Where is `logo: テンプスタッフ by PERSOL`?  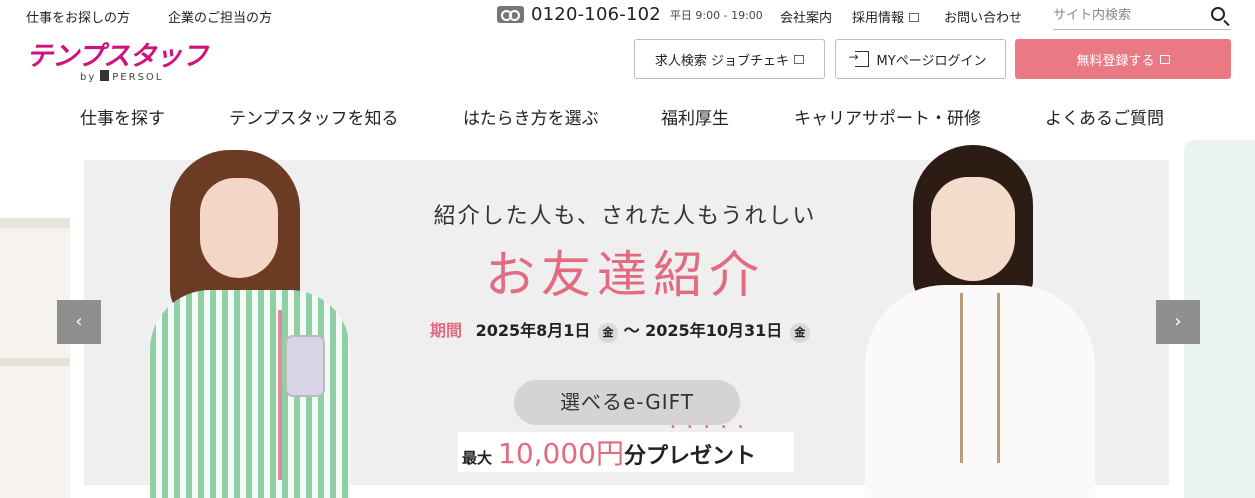
logo: テンプスタッフ by PERSOL is located at coordinates (126, 60).